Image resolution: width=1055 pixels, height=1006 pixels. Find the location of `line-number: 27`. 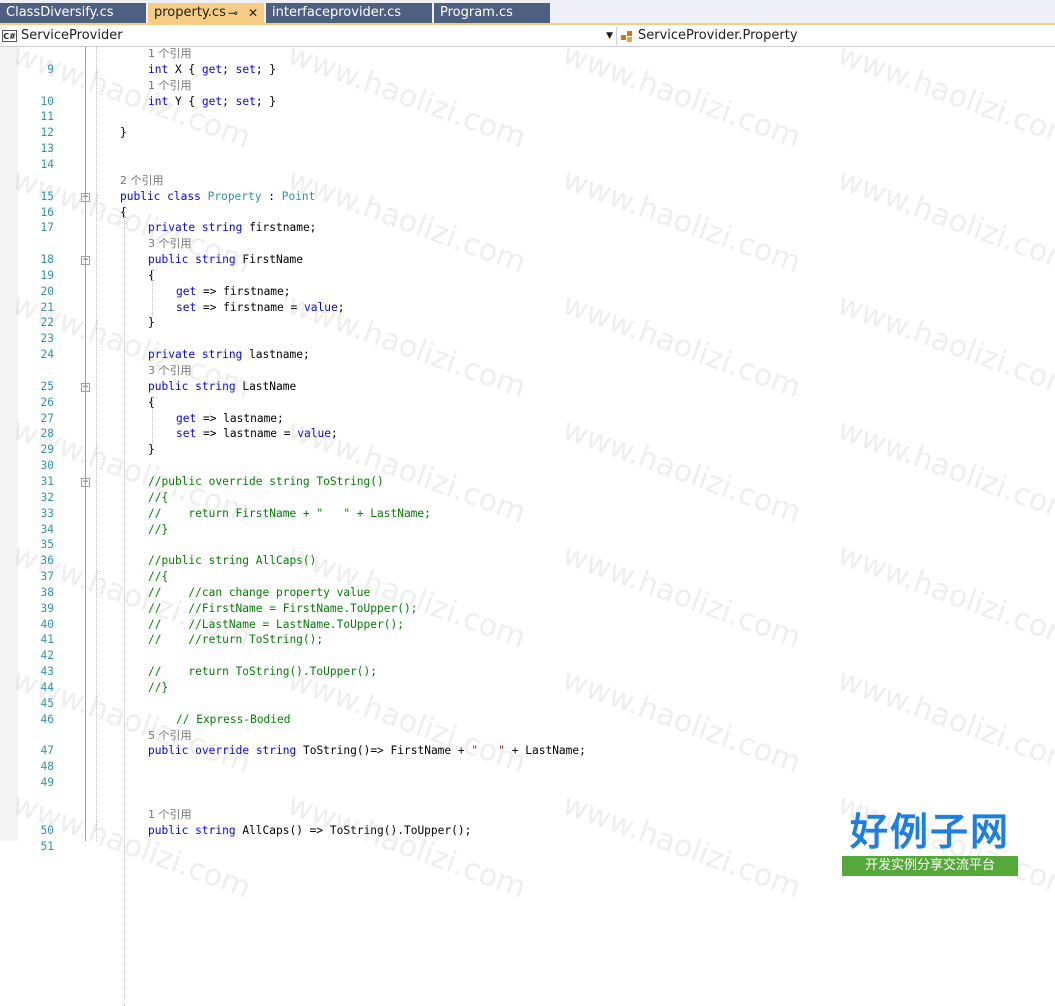

line-number: 27 is located at coordinates (47, 418).